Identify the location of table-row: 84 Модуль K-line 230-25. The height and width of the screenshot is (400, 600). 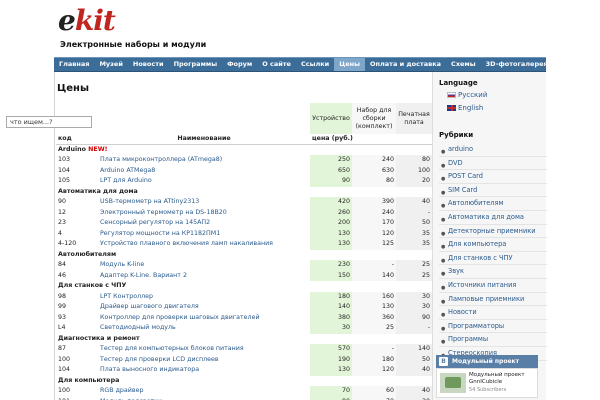
(244, 265).